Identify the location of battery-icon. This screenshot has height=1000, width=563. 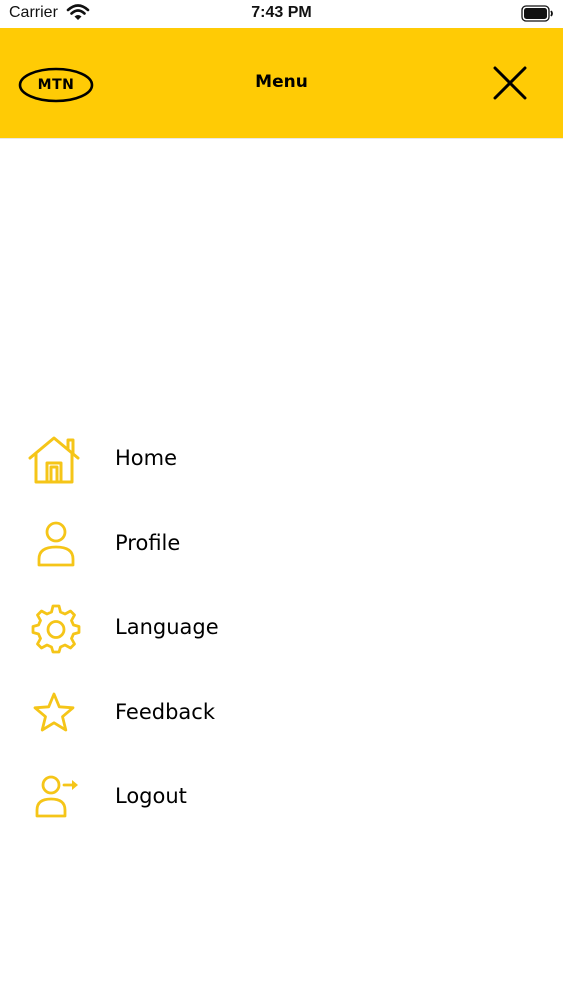
(537, 13).